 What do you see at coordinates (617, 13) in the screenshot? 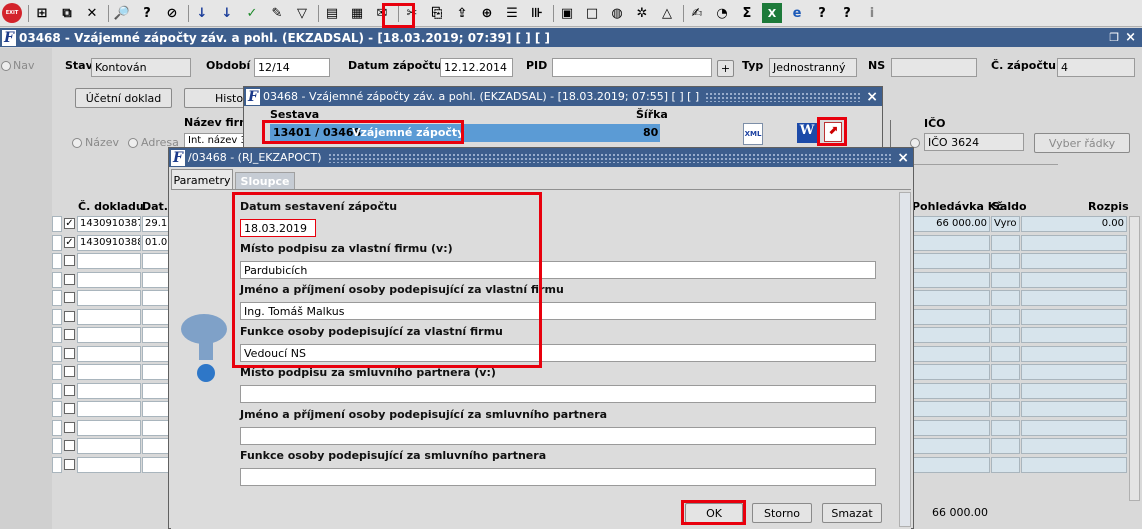
I see `globe-icon: ◍` at bounding box center [617, 13].